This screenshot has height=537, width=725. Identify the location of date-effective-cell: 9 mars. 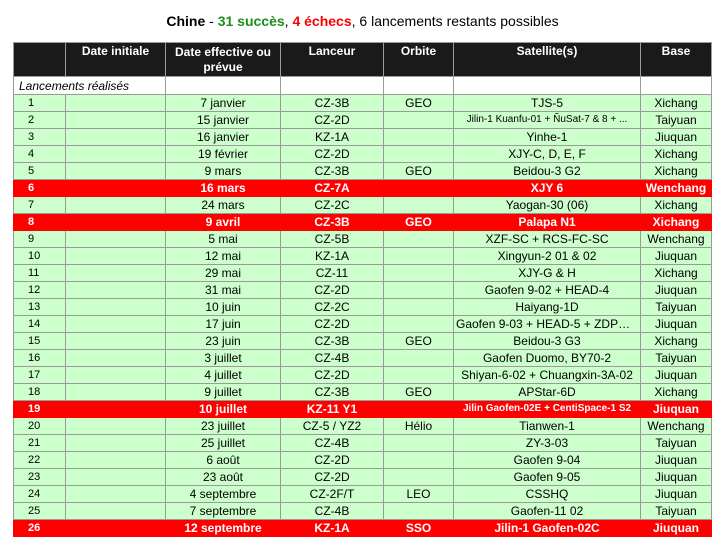
(223, 171).